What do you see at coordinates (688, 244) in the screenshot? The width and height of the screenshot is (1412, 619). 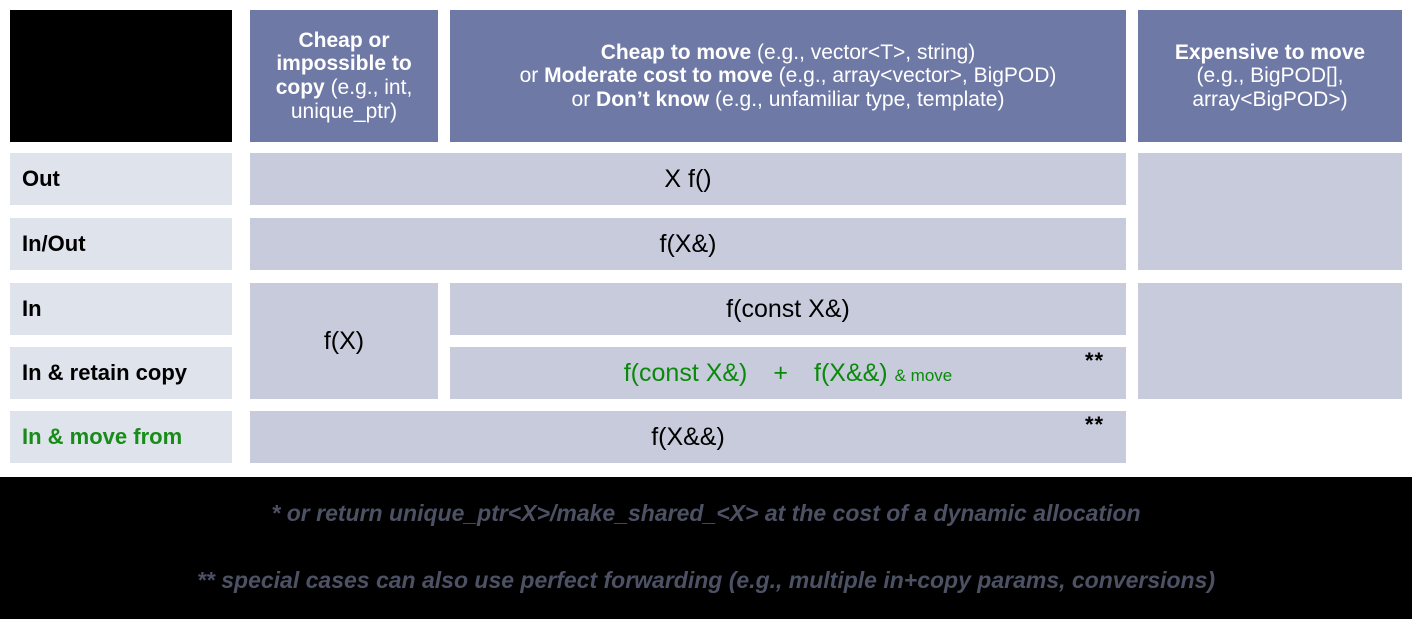 I see `cell-in-out-f-xref: f(X&)` at bounding box center [688, 244].